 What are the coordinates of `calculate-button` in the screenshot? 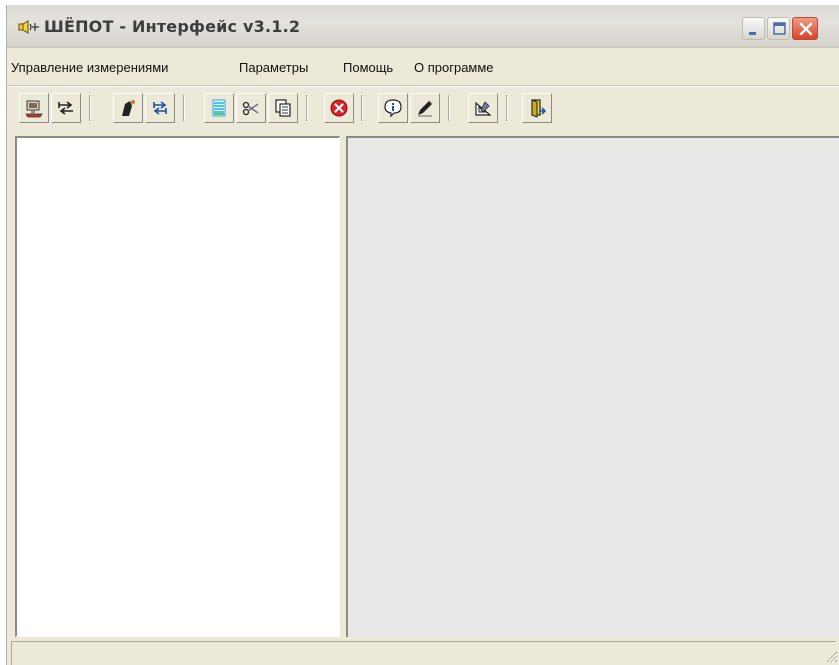 It's located at (483, 108).